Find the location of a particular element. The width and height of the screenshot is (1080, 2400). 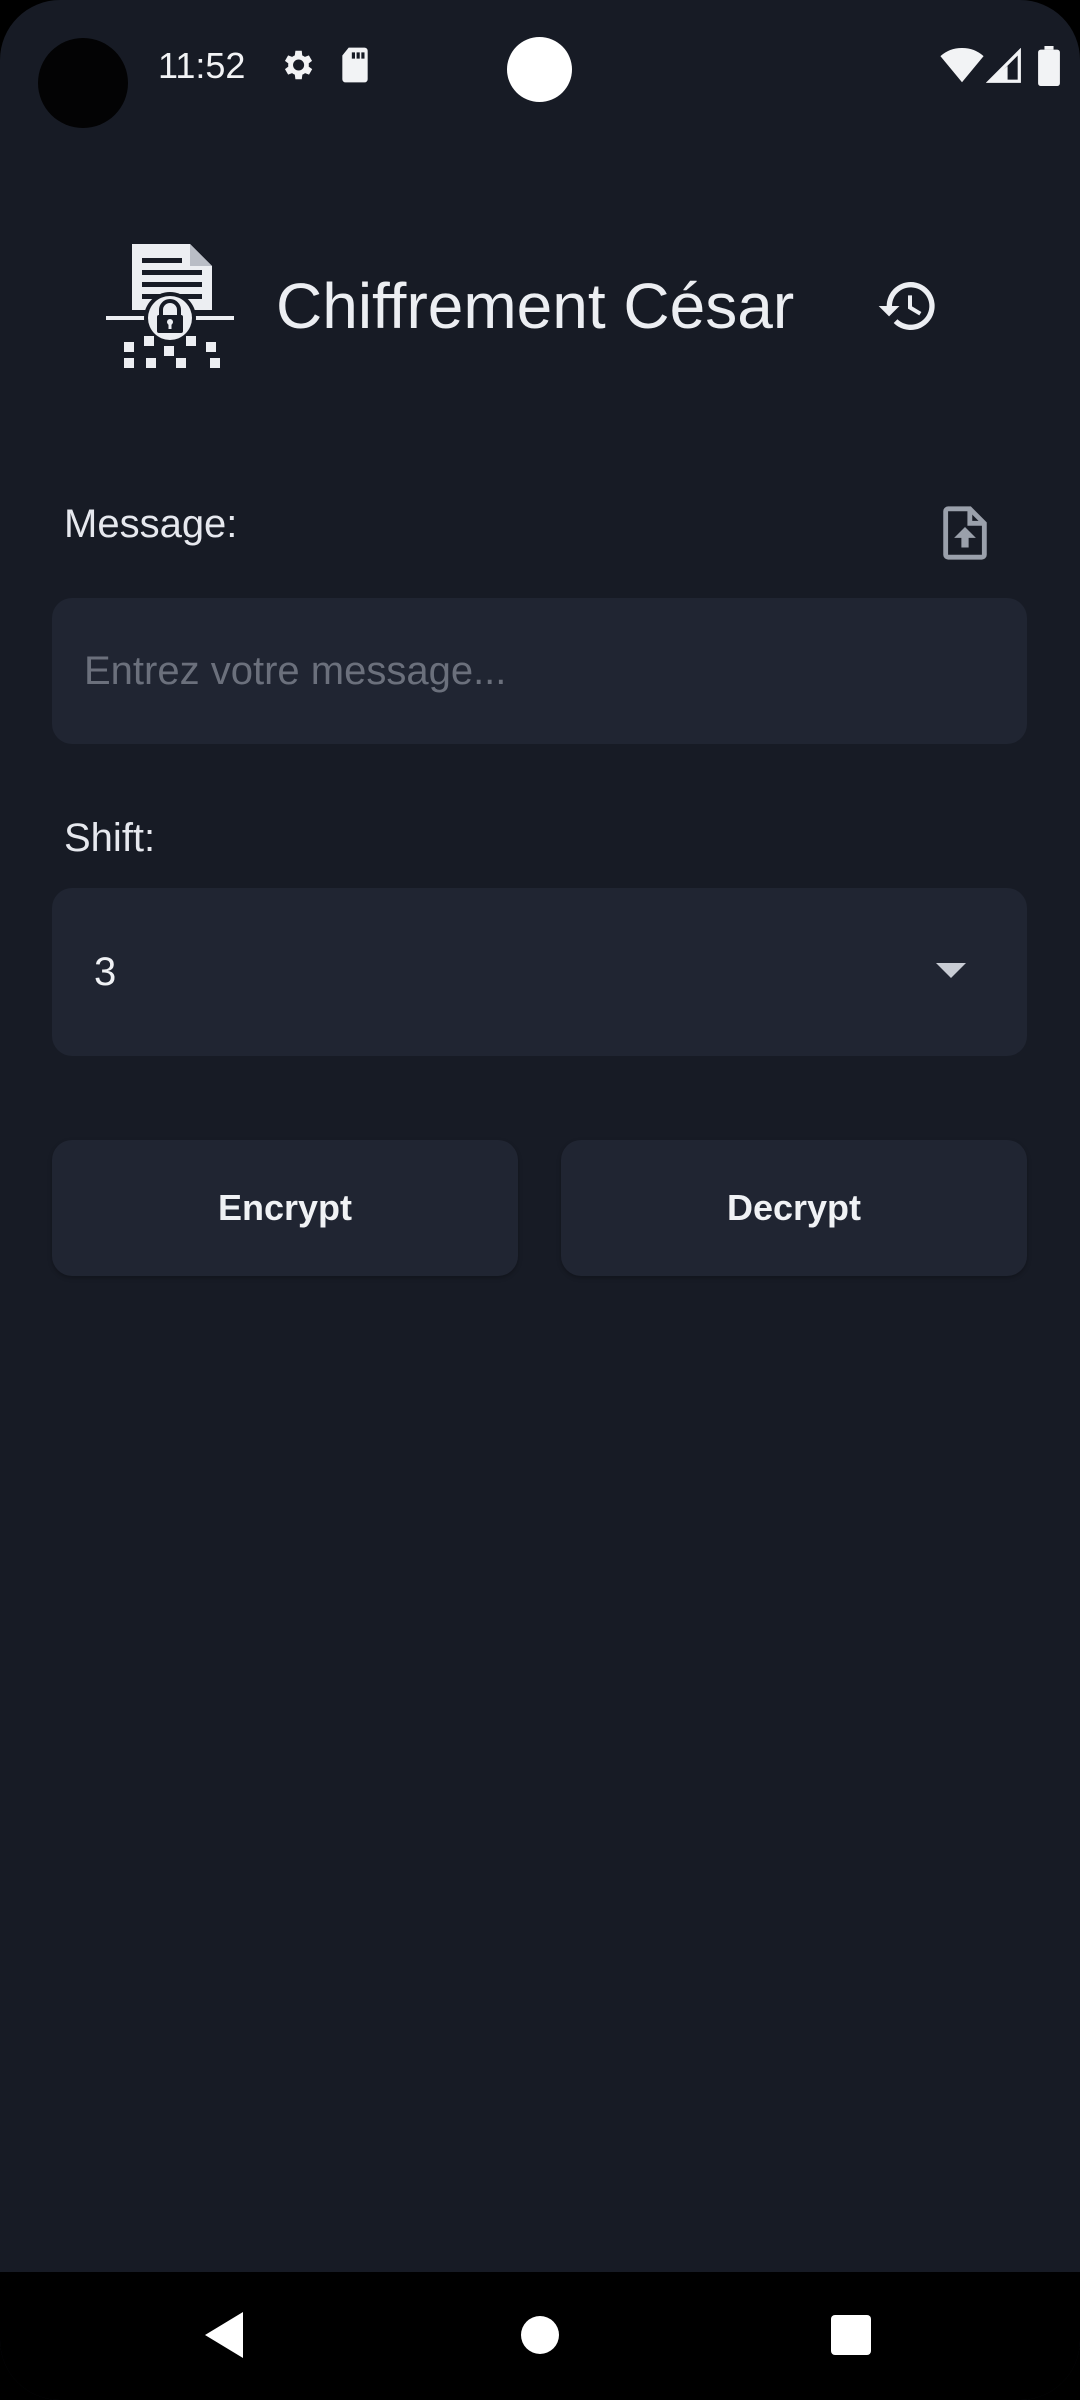

status-bar: 11:52 is located at coordinates (540, 70).